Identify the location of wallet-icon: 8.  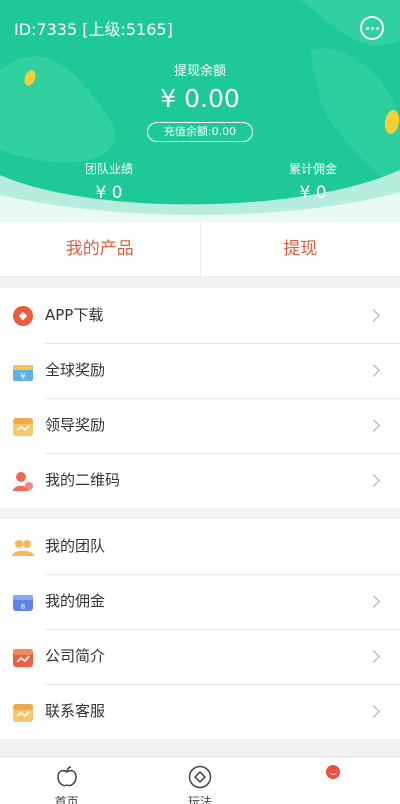
(23, 603).